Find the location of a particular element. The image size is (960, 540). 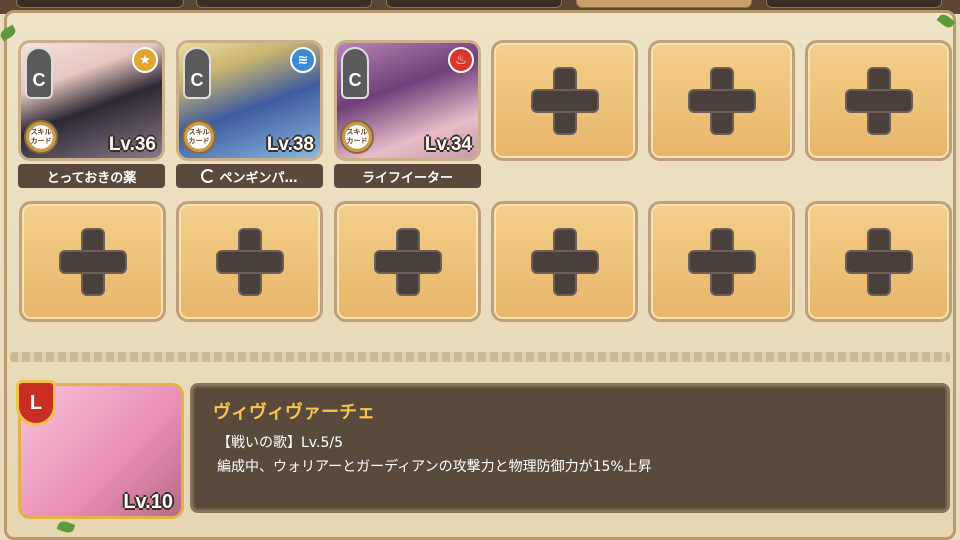

leader-level: Lv.10 is located at coordinates (148, 502).